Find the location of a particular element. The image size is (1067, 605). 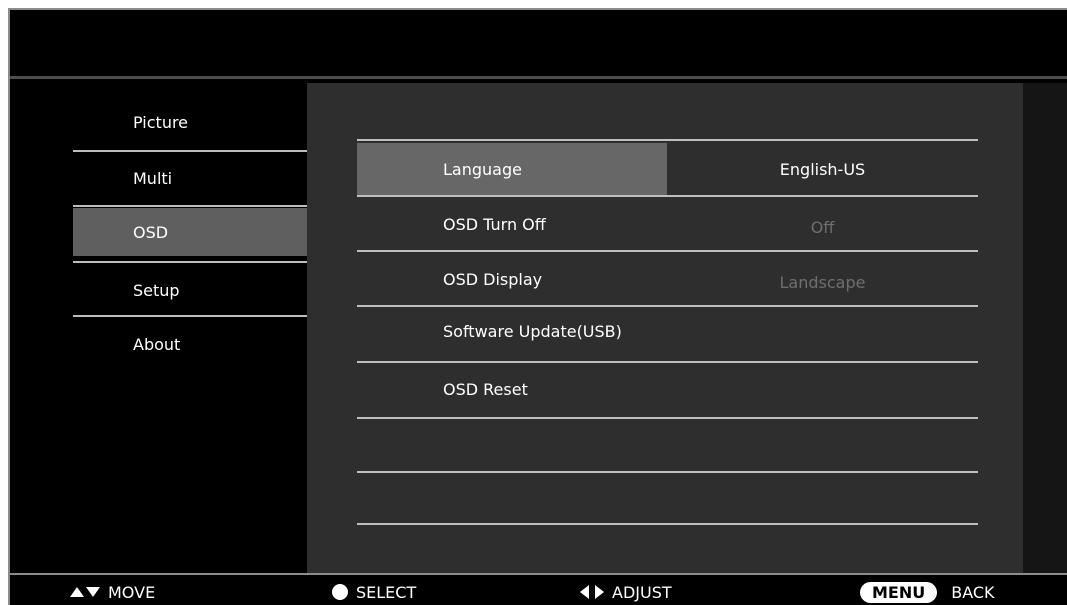

move-hint-label: MOVE is located at coordinates (132, 592).